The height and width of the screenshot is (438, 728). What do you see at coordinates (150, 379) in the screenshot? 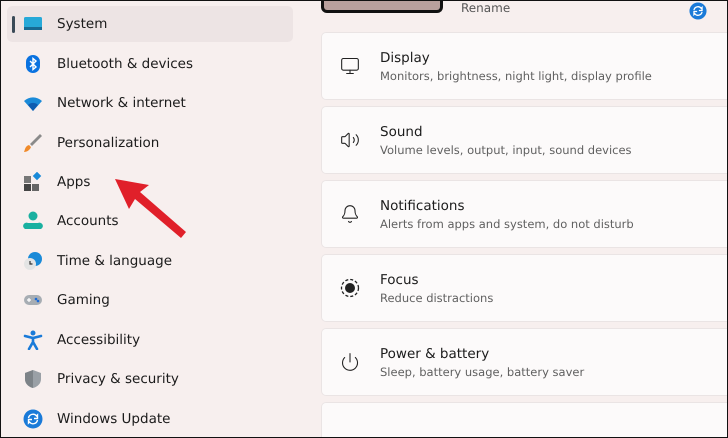
I see `sidebar-item: Privacy & security` at bounding box center [150, 379].